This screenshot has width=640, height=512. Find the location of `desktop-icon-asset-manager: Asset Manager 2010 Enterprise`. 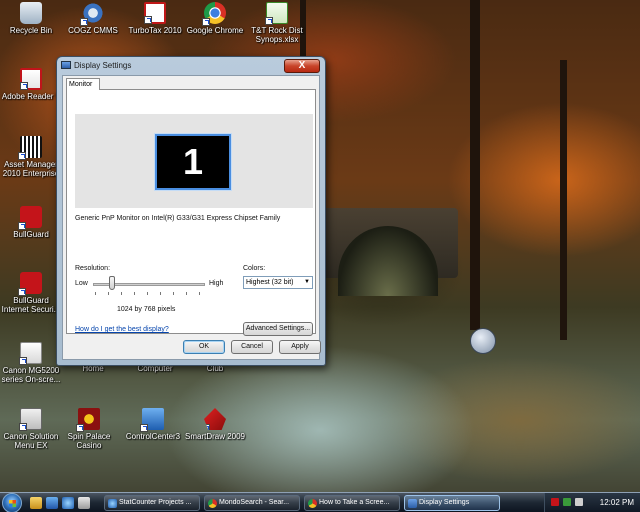

desktop-icon-asset-manager: Asset Manager 2010 Enterprise is located at coordinates (31, 157).